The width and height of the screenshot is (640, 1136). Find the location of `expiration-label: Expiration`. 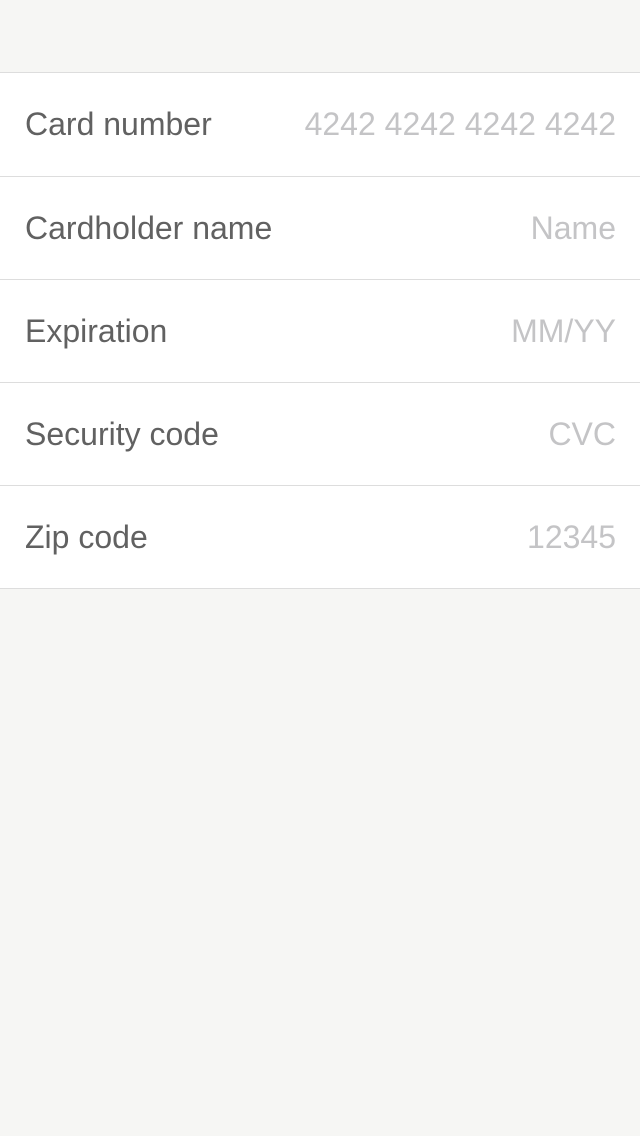

expiration-label: Expiration is located at coordinates (96, 330).